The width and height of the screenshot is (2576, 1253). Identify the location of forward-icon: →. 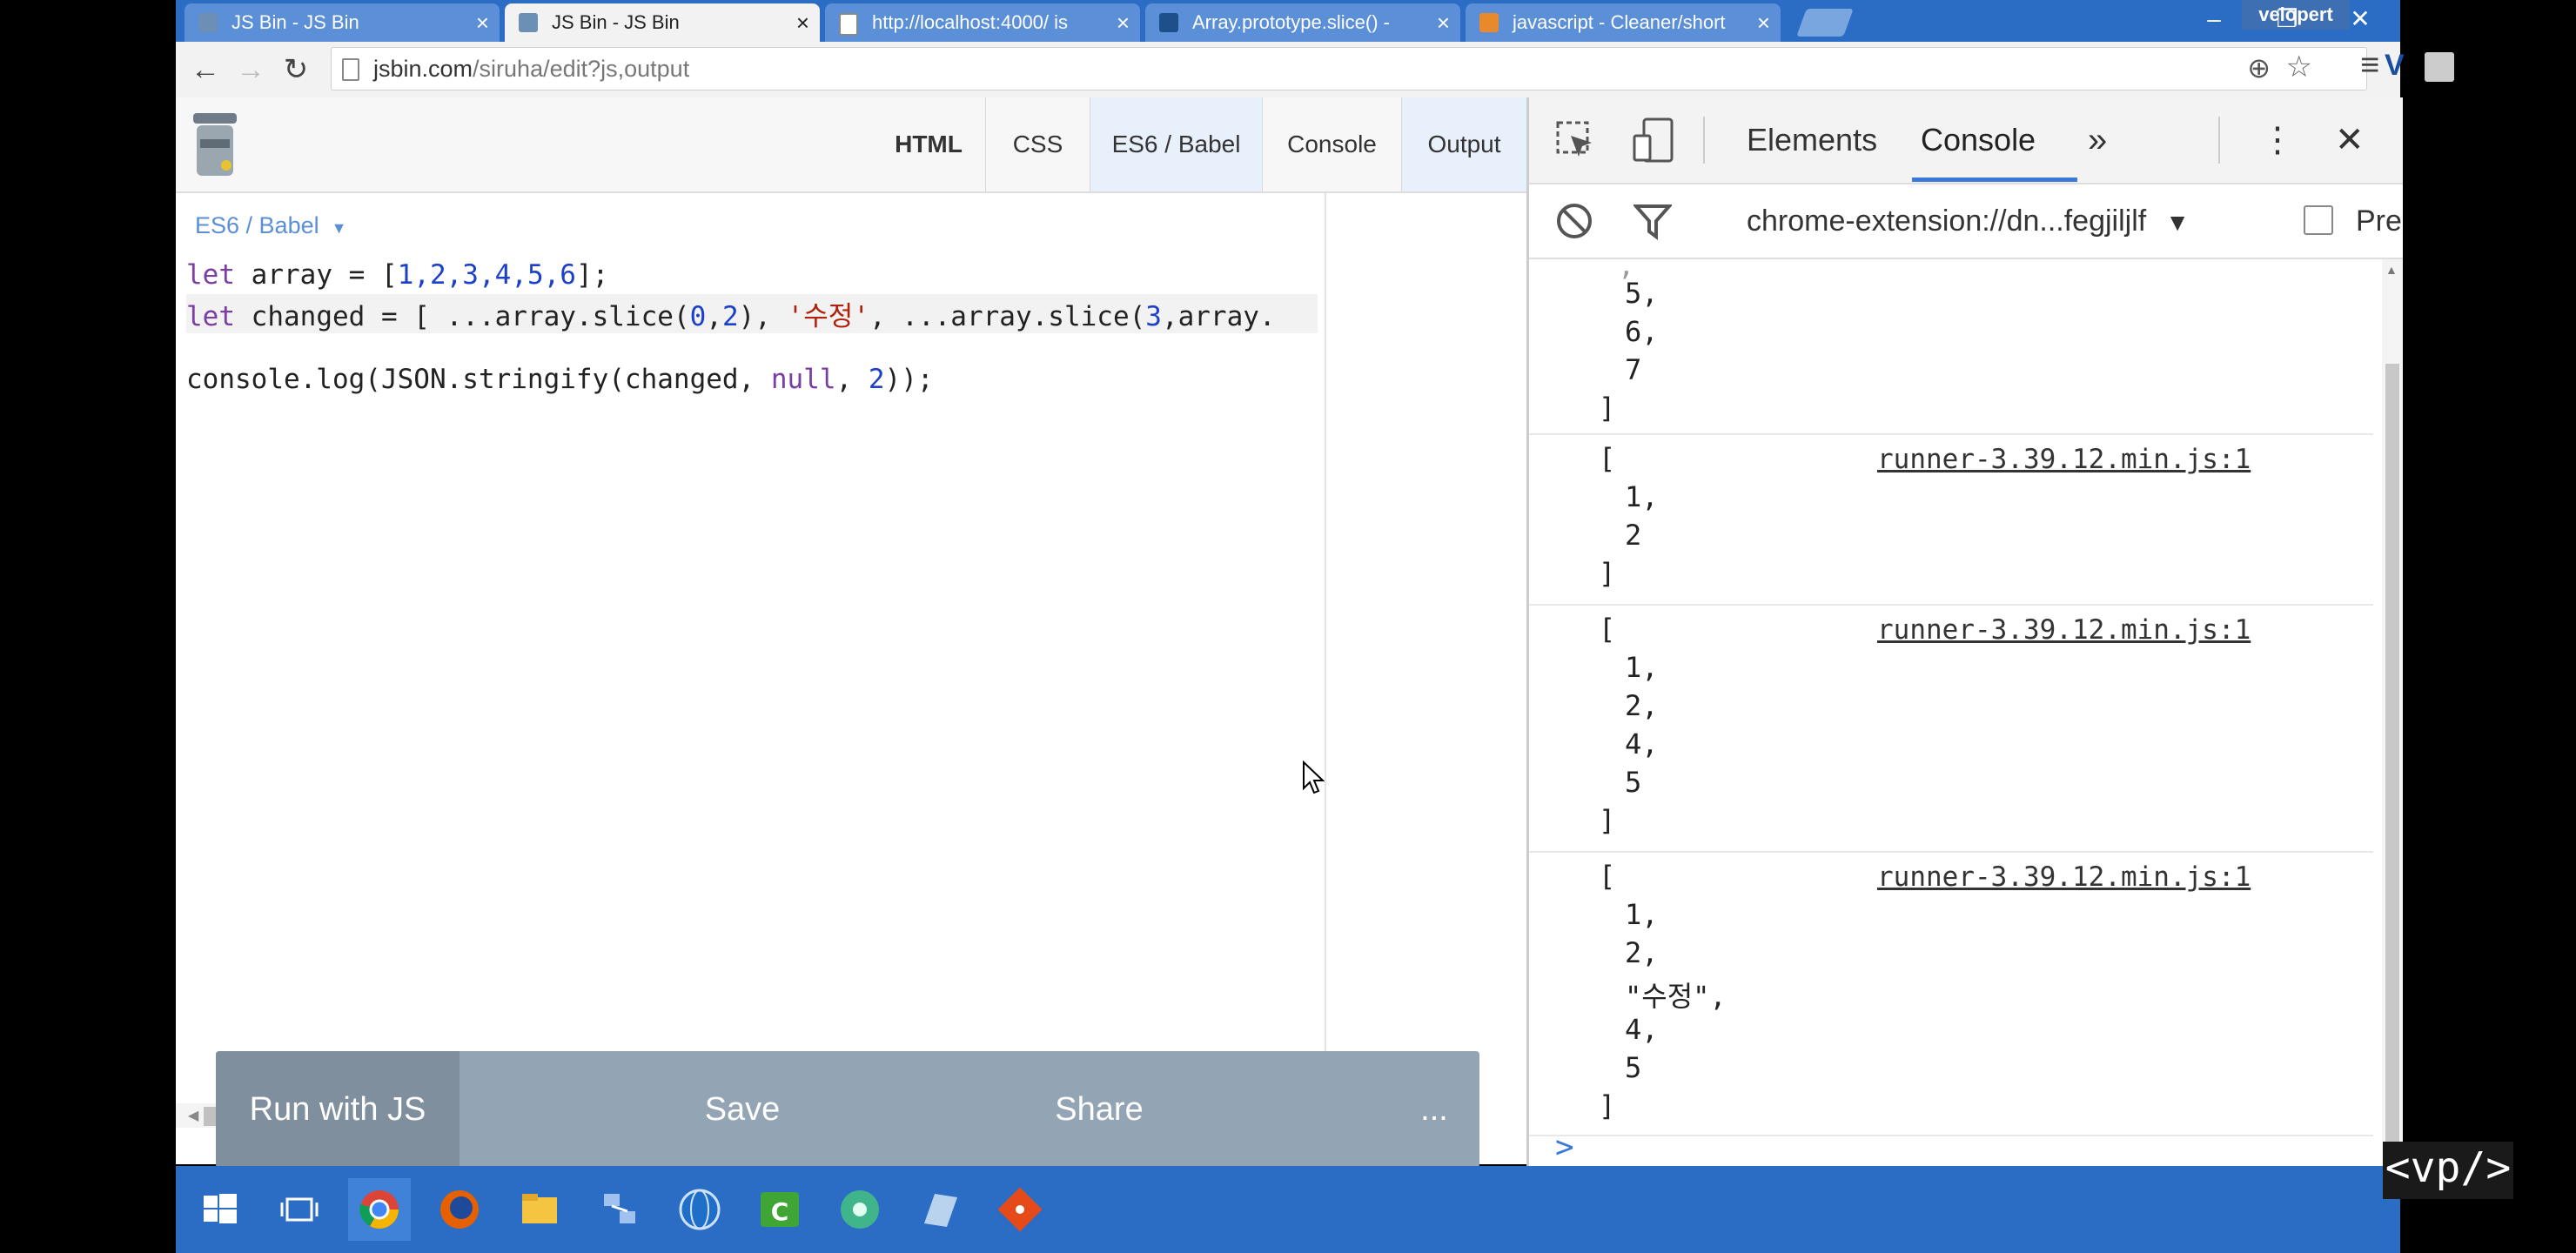
(251, 69).